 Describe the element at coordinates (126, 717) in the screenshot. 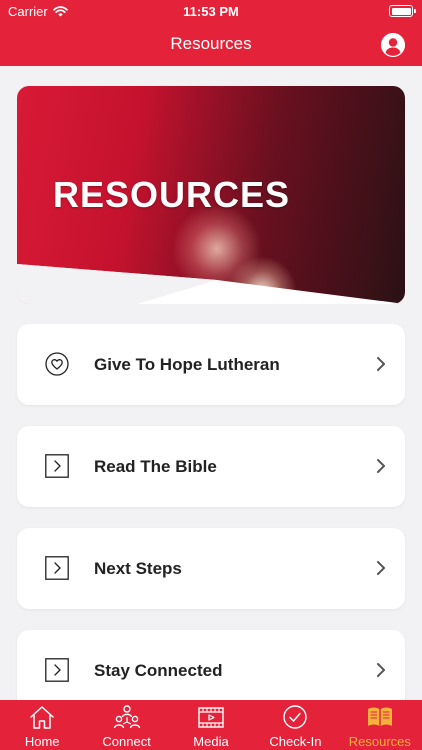

I see `people-icon` at that location.